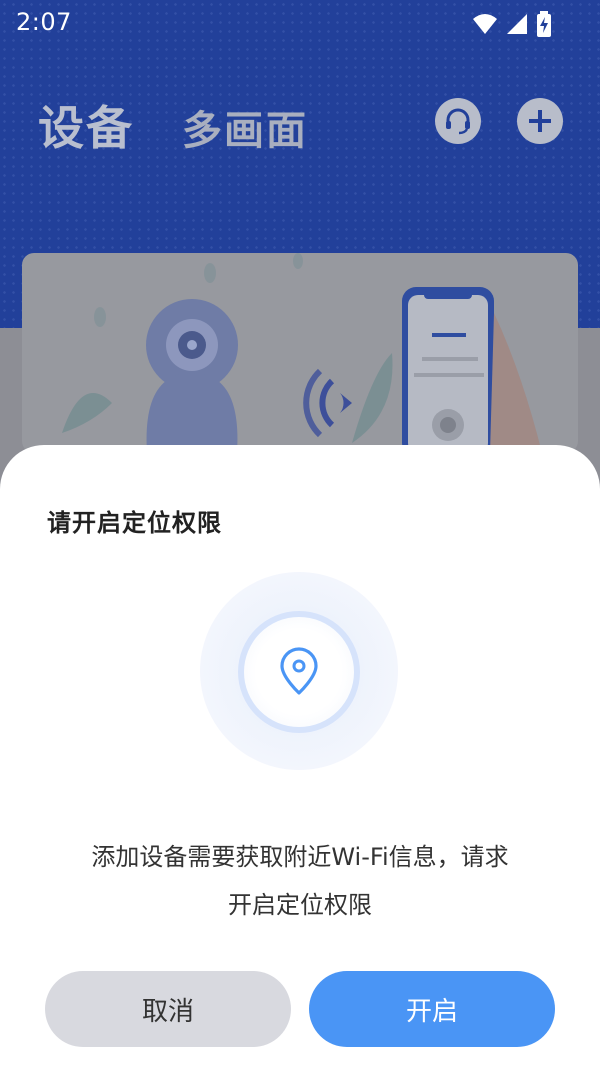 This screenshot has width=600, height=1066. I want to click on dialog-message-line2: 开启定位权限, so click(300, 905).